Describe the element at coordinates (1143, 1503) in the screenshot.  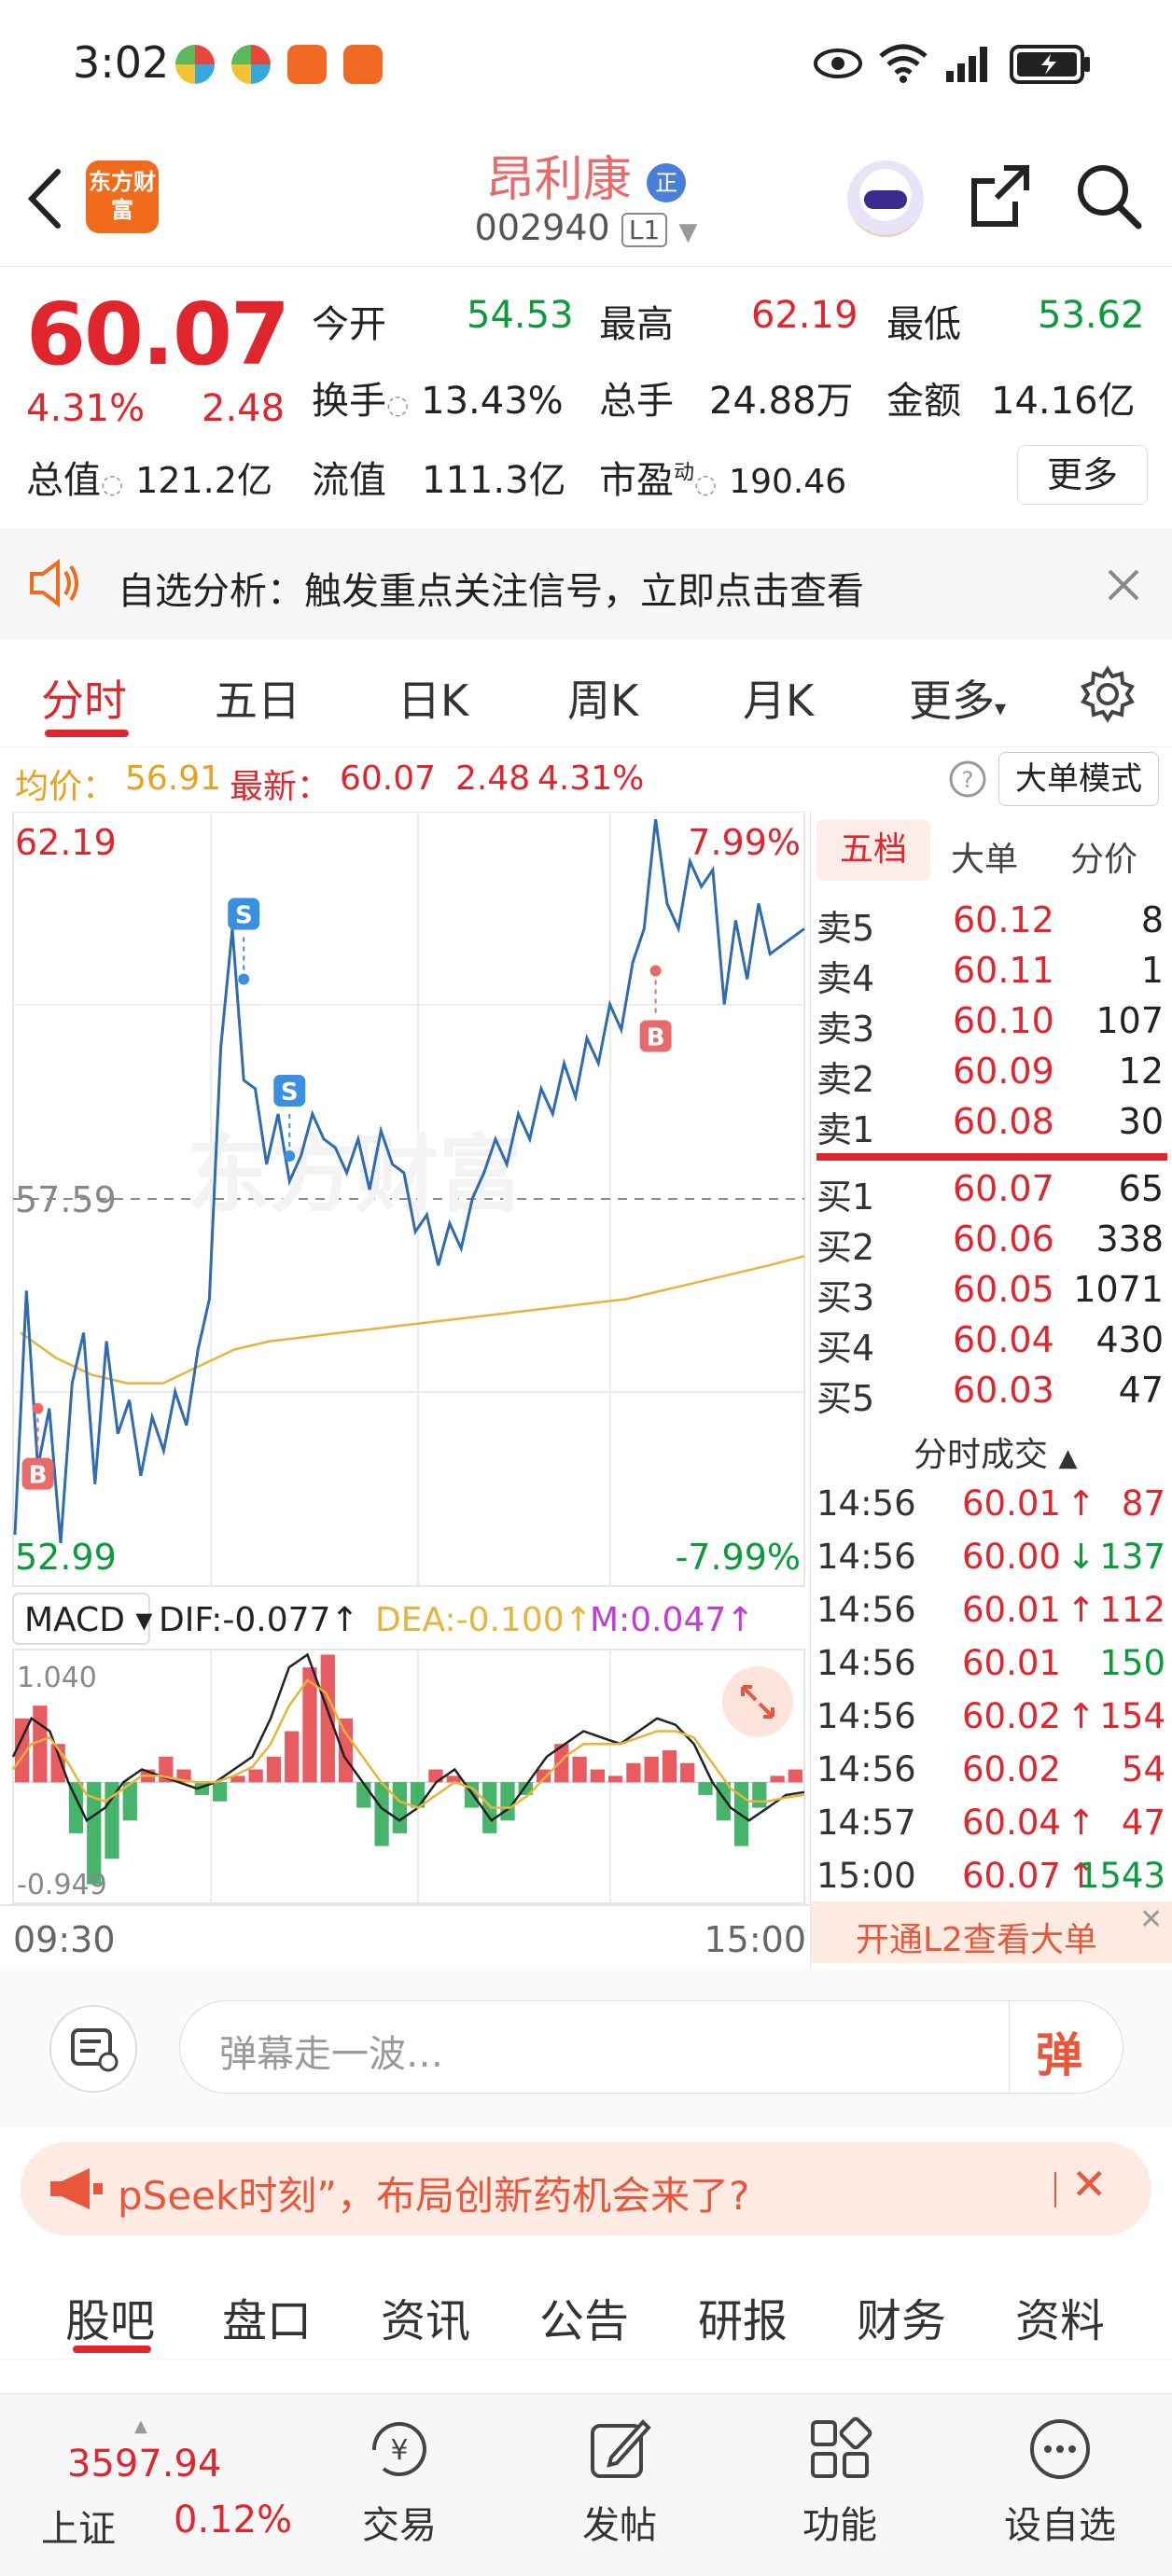
I see `trade-volume: 87` at that location.